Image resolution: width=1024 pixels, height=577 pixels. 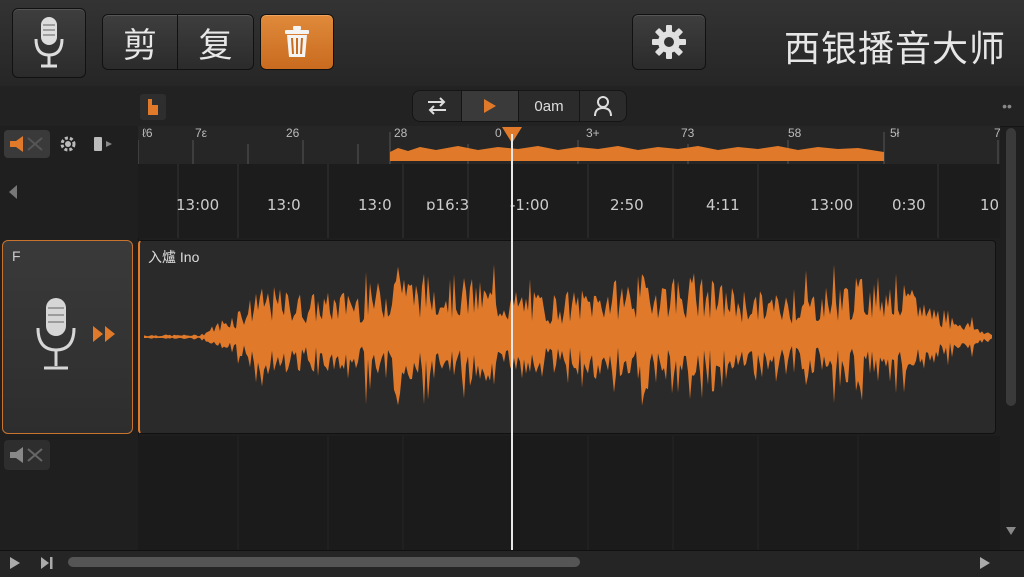 I want to click on scroll-right-icon, so click(x=985, y=563).